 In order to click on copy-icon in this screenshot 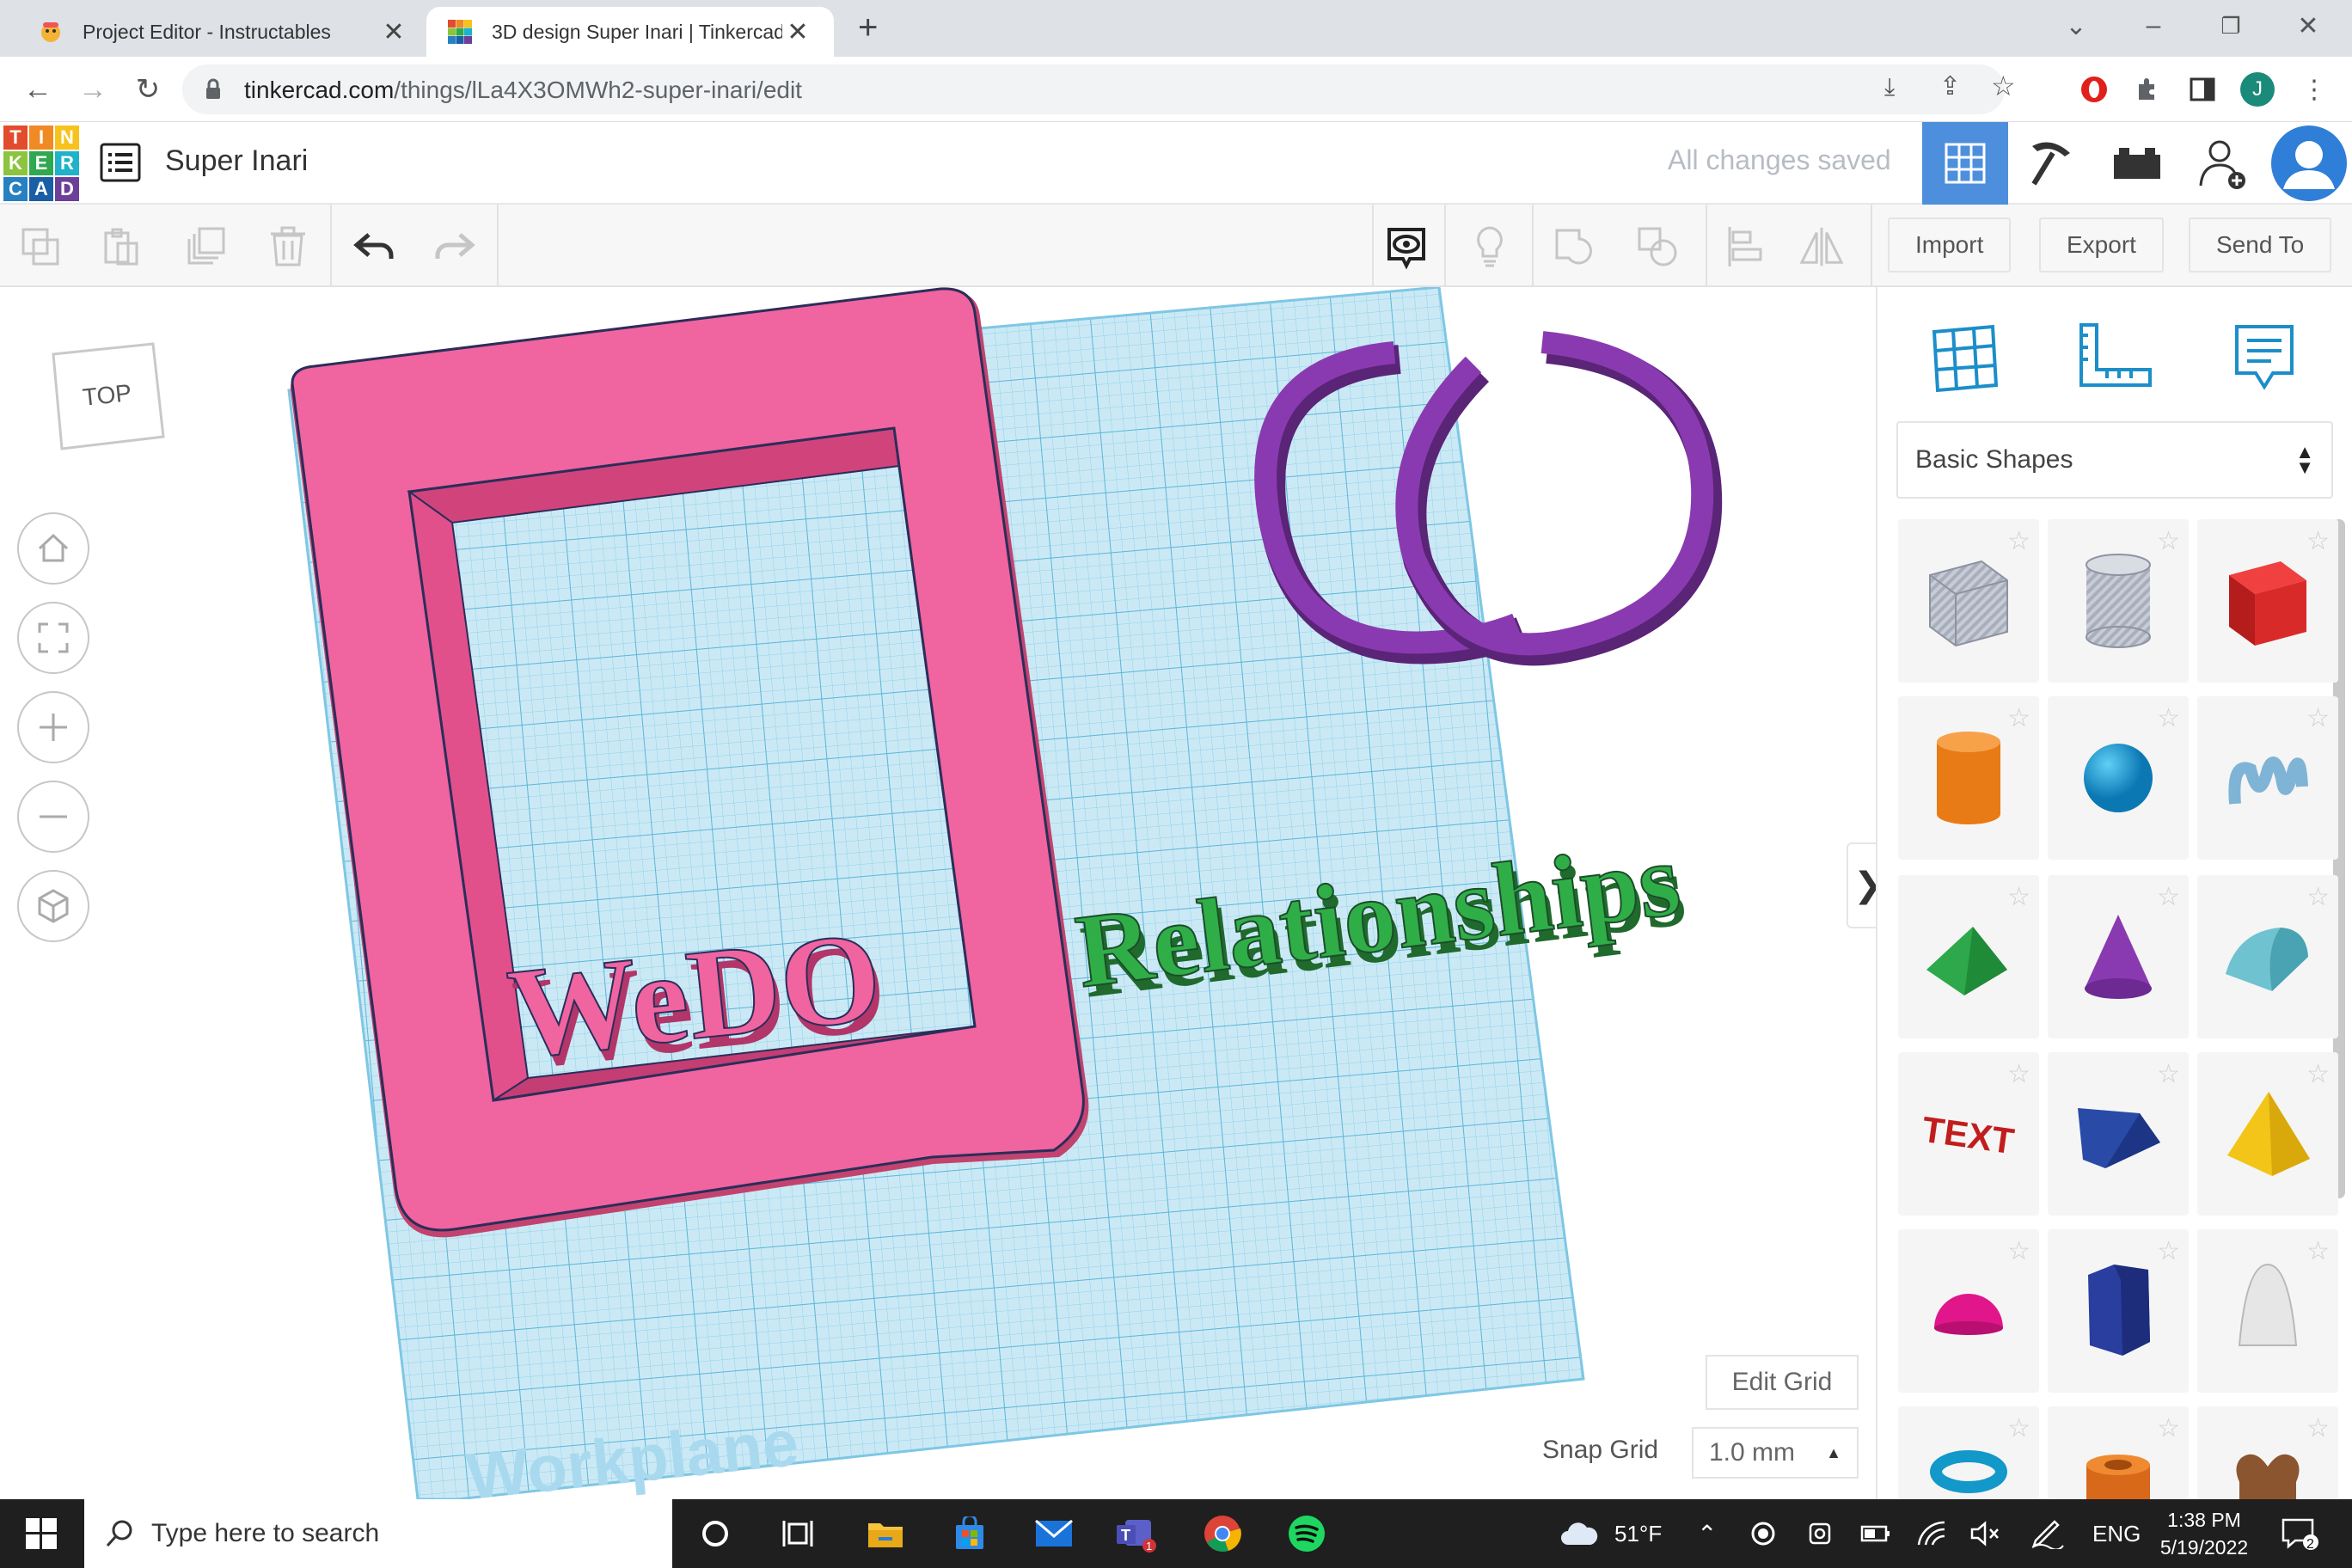, I will do `click(40, 247)`.